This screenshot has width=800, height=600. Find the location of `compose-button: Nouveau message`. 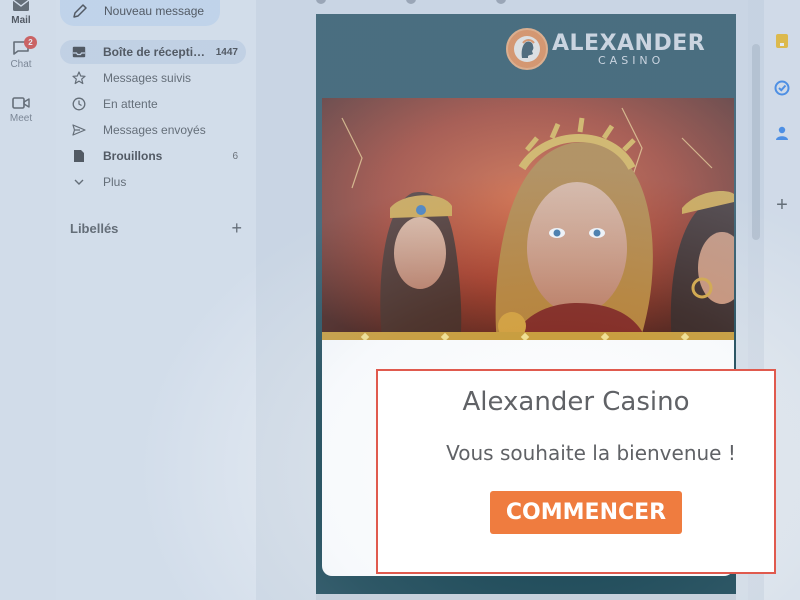

compose-button: Nouveau message is located at coordinates (140, 13).